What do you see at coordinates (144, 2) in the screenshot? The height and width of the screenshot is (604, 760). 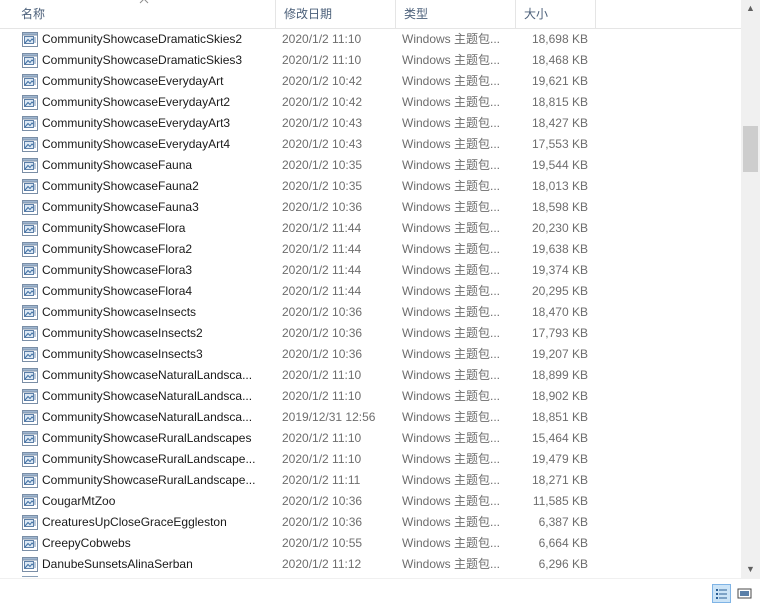 I see `sort-ascending-icon` at bounding box center [144, 2].